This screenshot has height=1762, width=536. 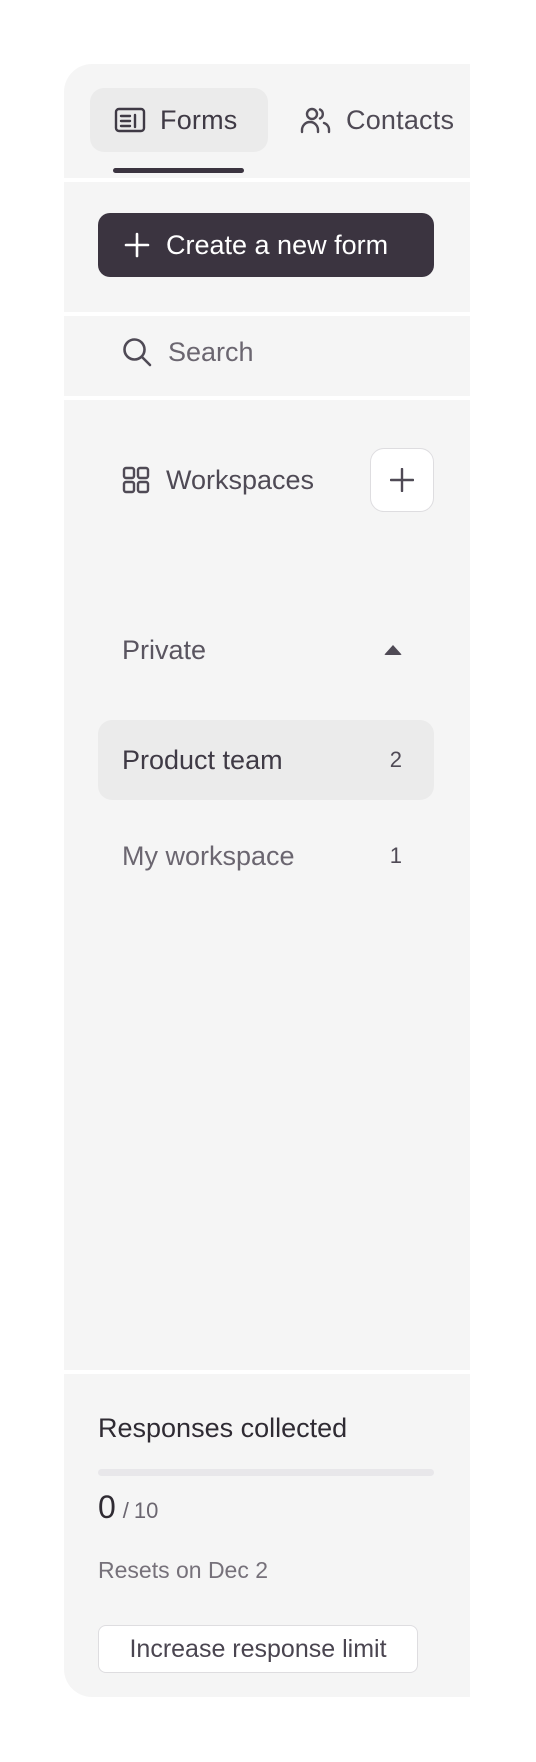 I want to click on form-icon, so click(x=130, y=120).